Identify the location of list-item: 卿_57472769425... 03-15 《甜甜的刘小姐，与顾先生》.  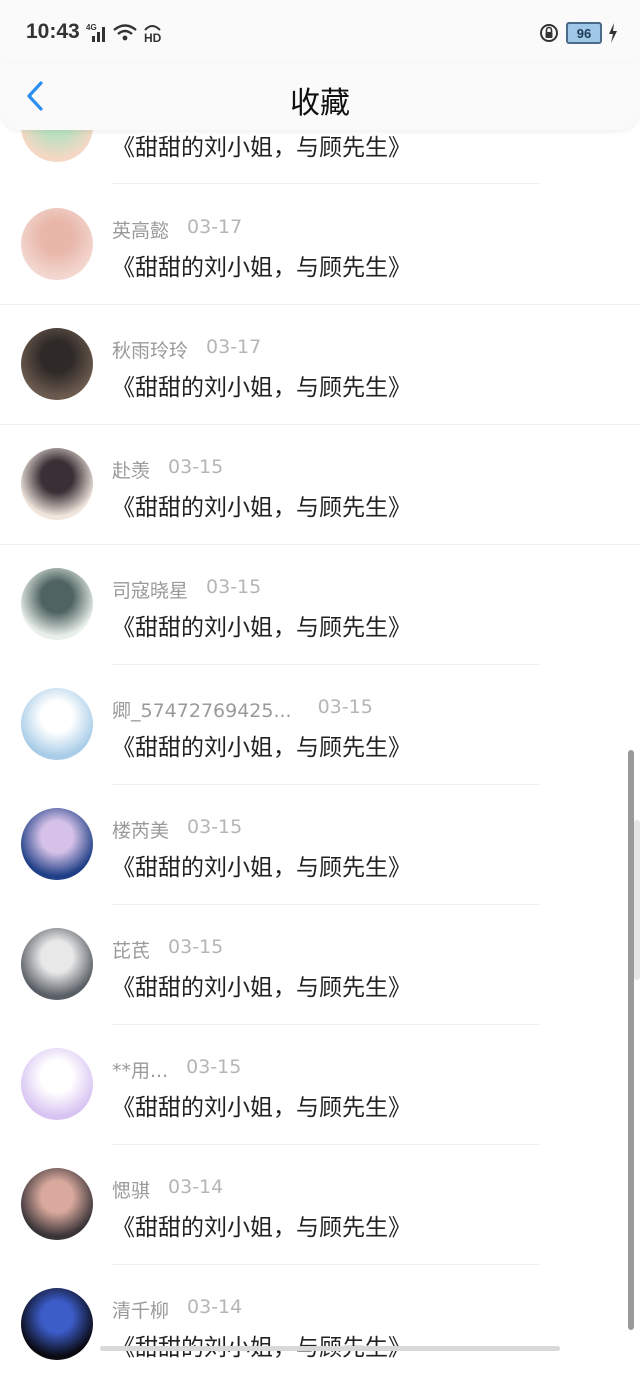
(320, 725).